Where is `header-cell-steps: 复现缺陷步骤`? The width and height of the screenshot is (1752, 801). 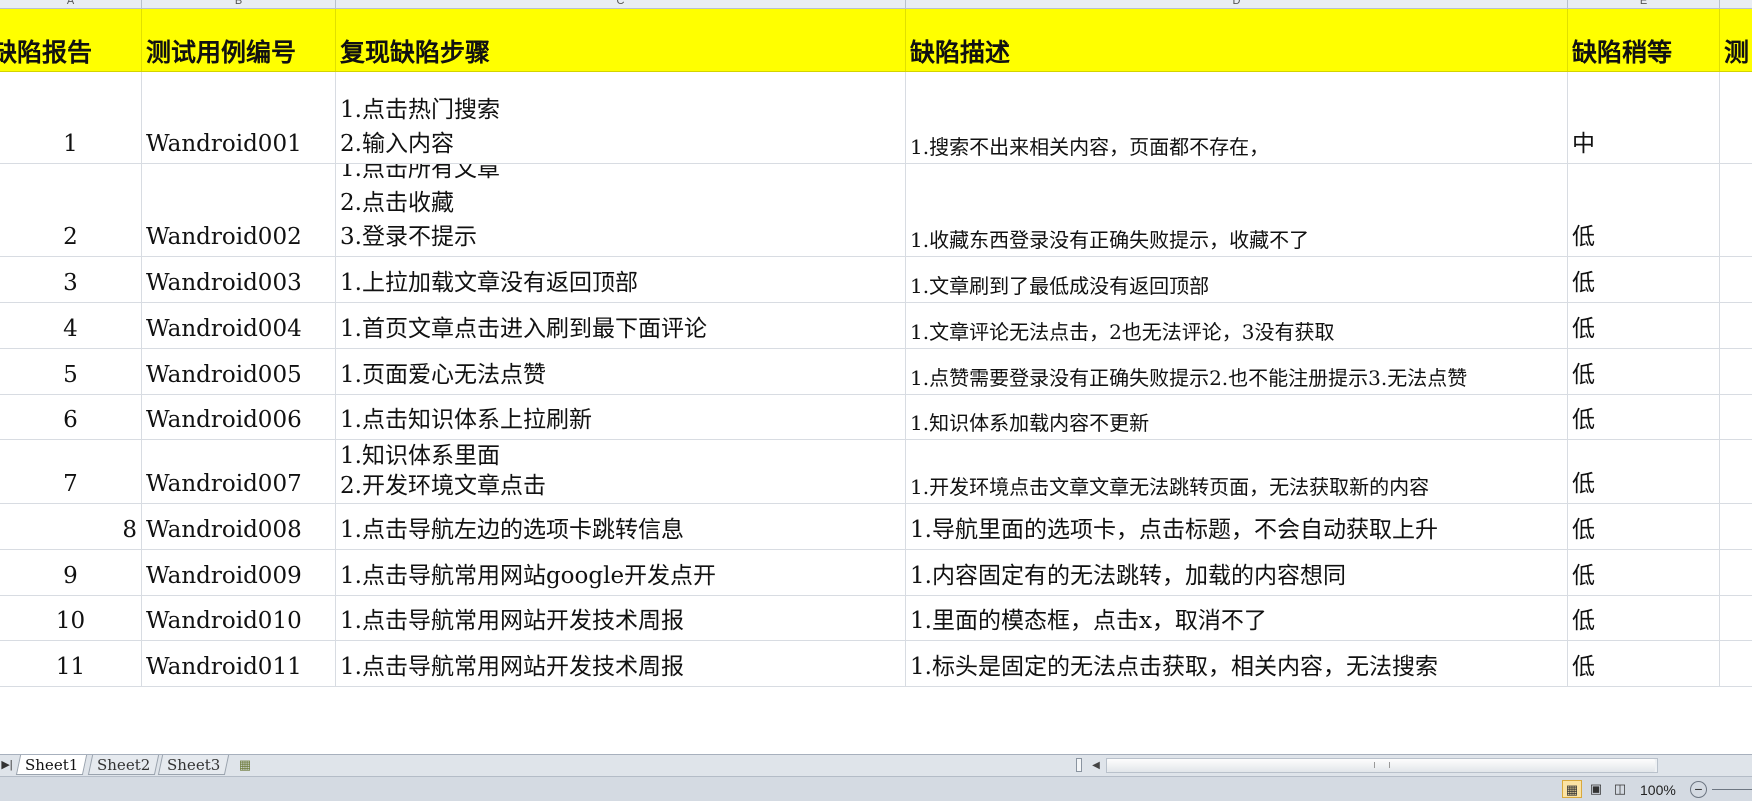
header-cell-steps: 复现缺陷步骤 is located at coordinates (621, 40).